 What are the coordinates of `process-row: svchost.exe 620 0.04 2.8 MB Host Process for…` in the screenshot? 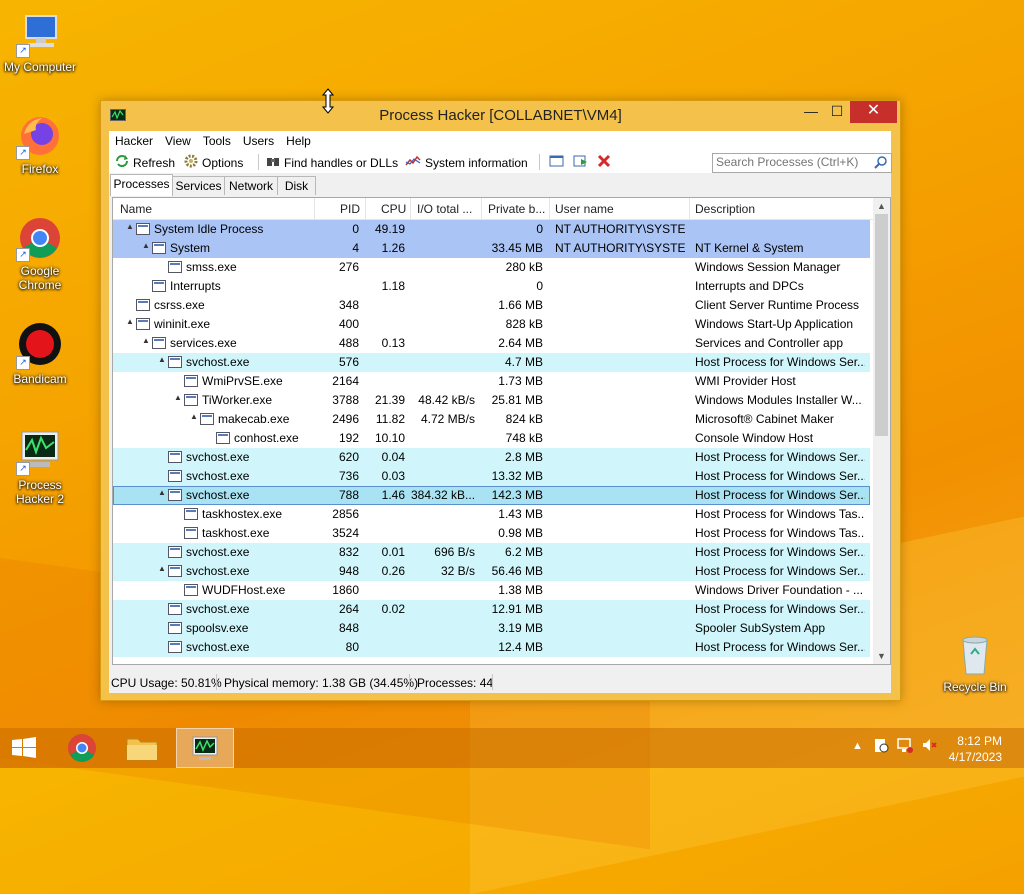 It's located at (491, 457).